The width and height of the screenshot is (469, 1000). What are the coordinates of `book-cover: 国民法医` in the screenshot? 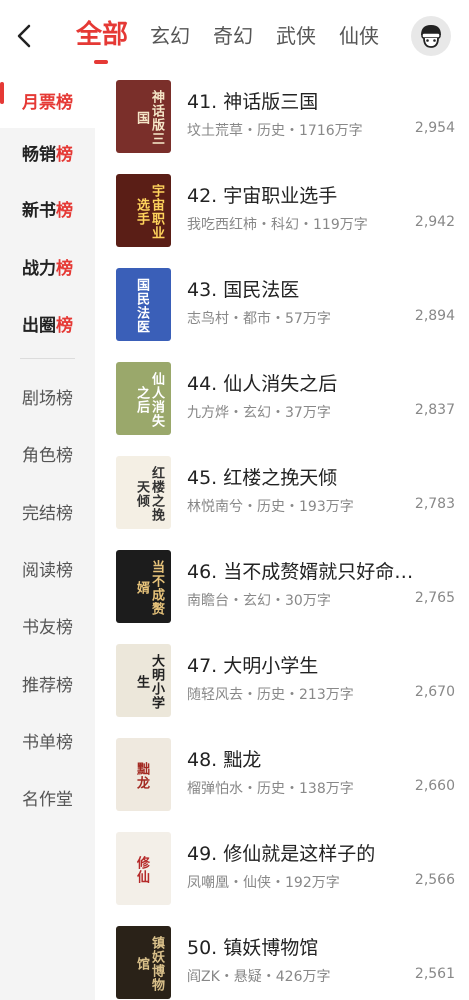 It's located at (143, 304).